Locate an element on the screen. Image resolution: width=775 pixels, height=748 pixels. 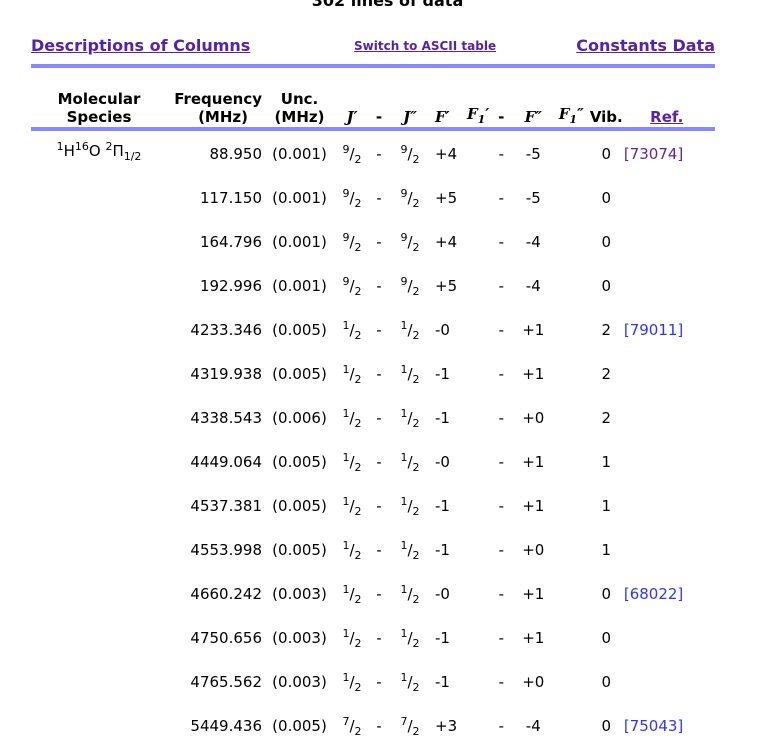
table-row: 4553.998 (0.005) 1/2 - 1/2 -1 - +0 1 is located at coordinates (357, 550).